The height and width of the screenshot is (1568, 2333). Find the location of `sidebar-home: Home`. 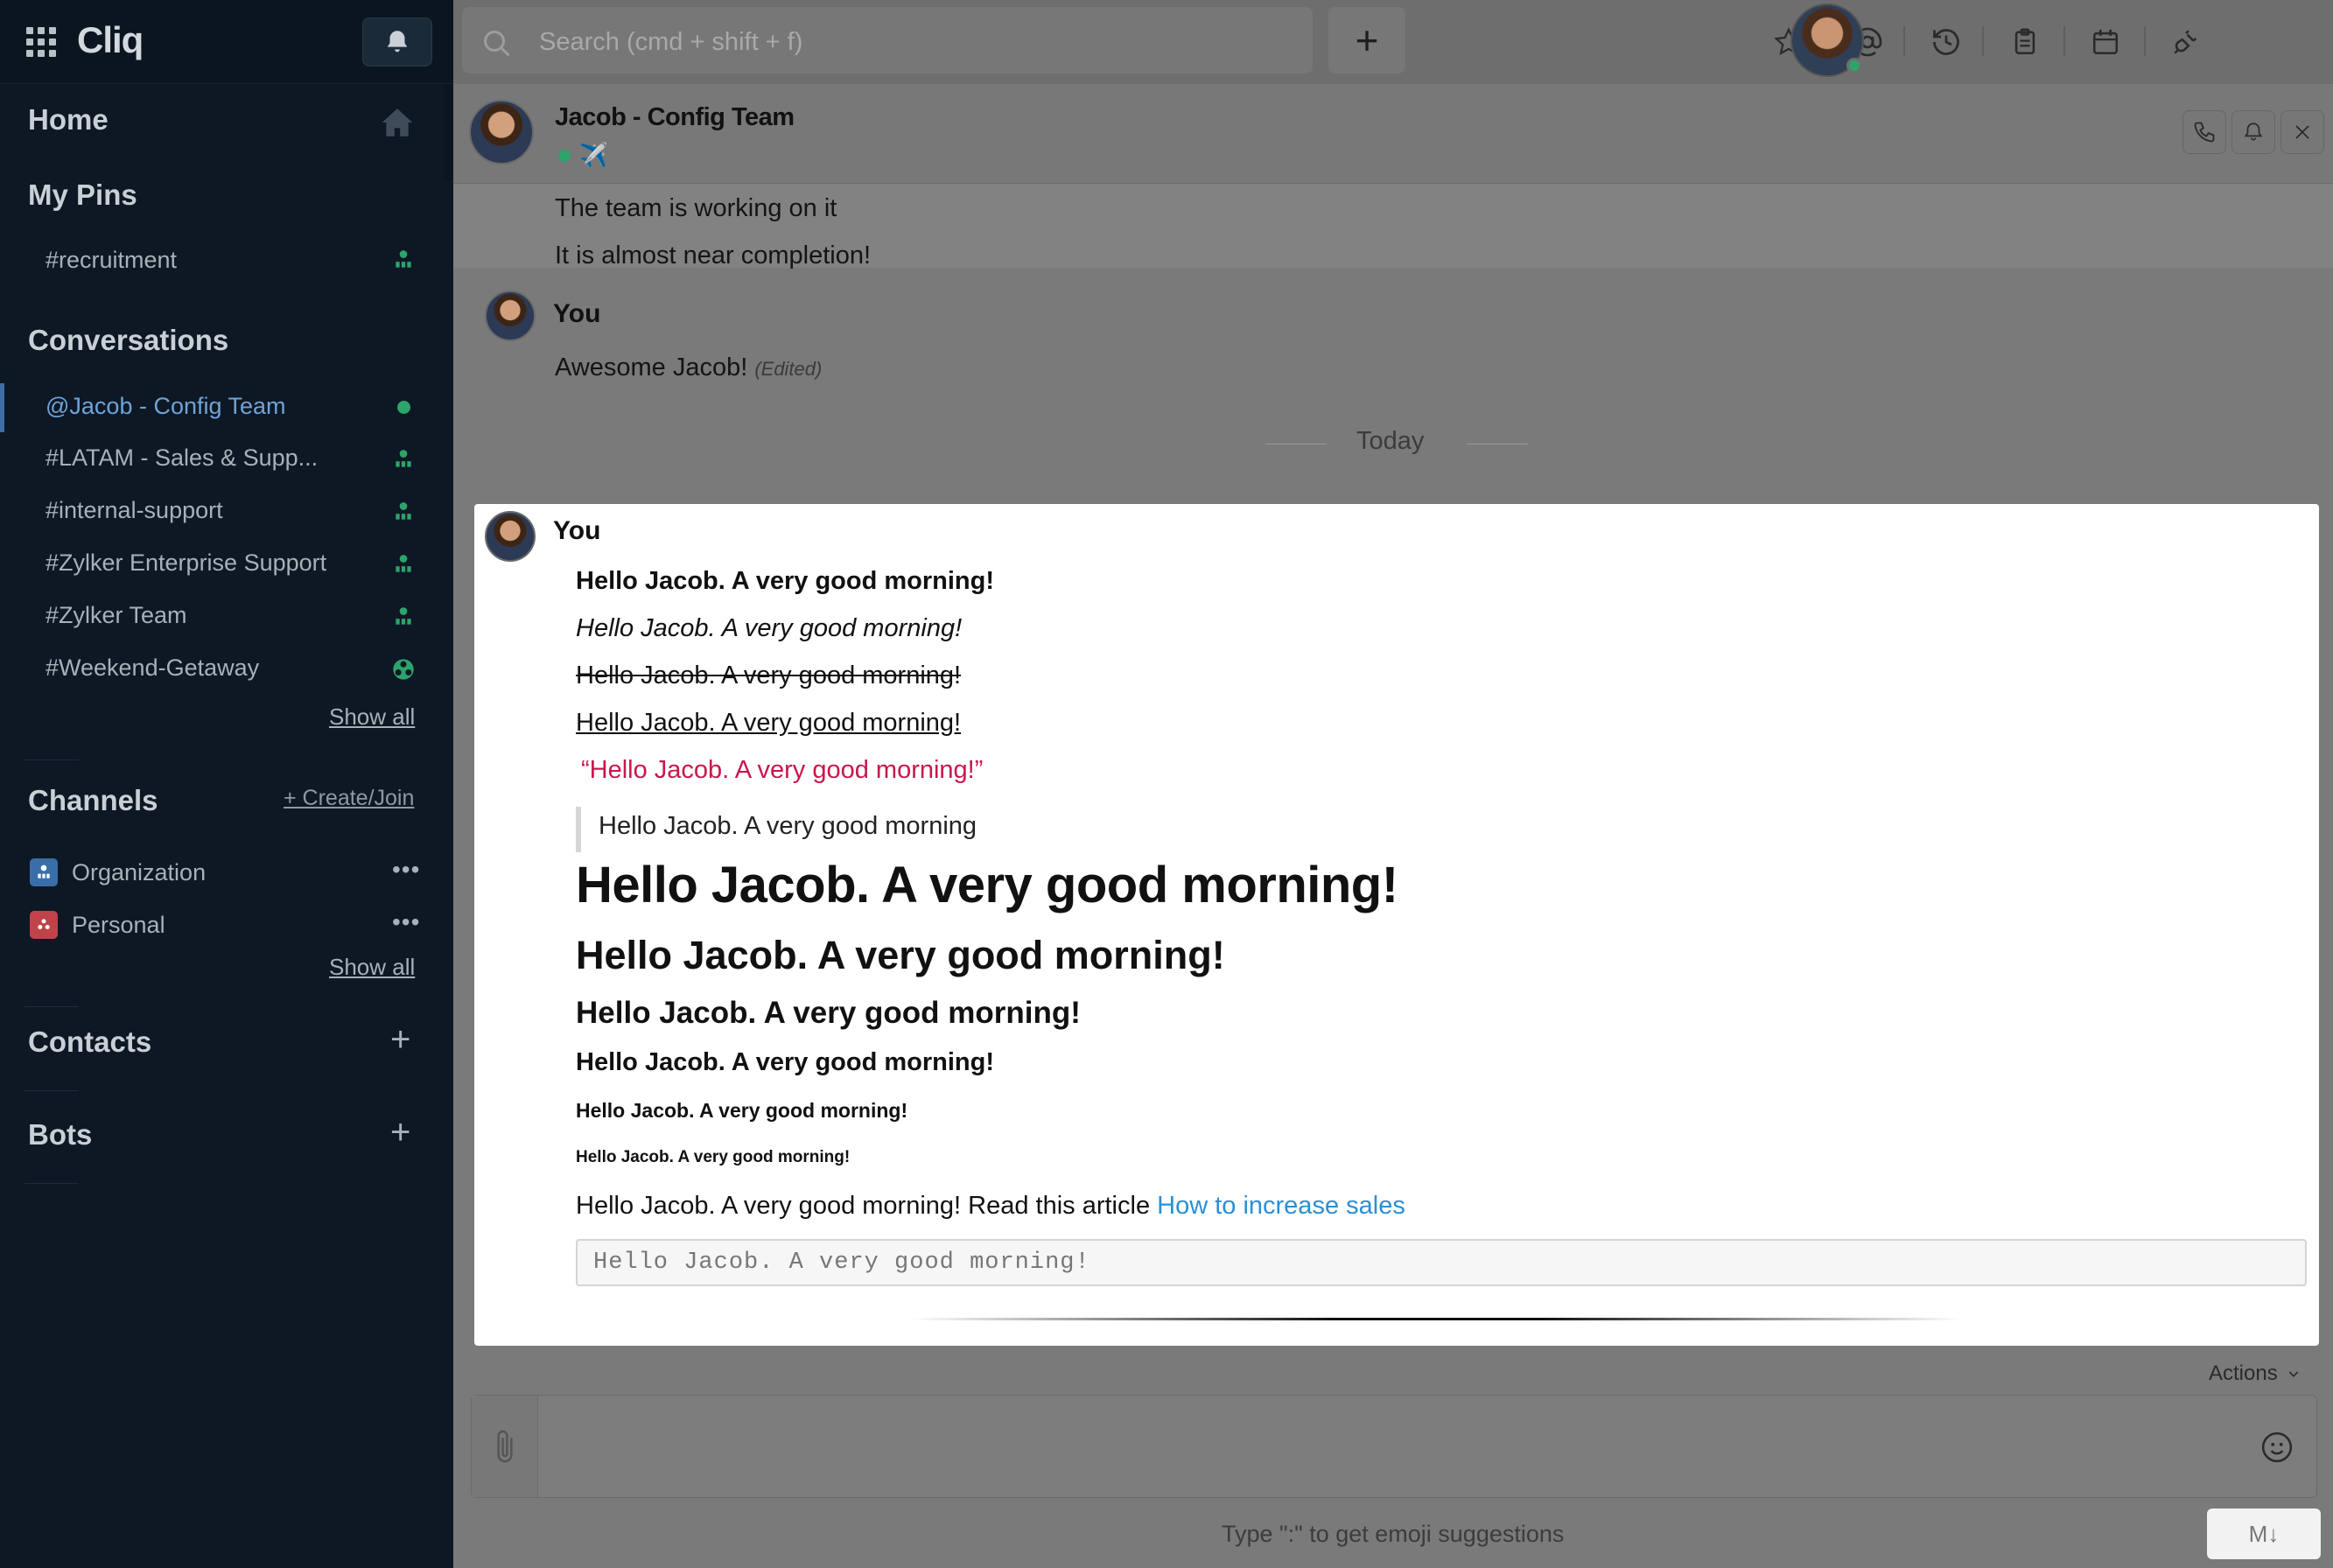

sidebar-home: Home is located at coordinates (68, 119).